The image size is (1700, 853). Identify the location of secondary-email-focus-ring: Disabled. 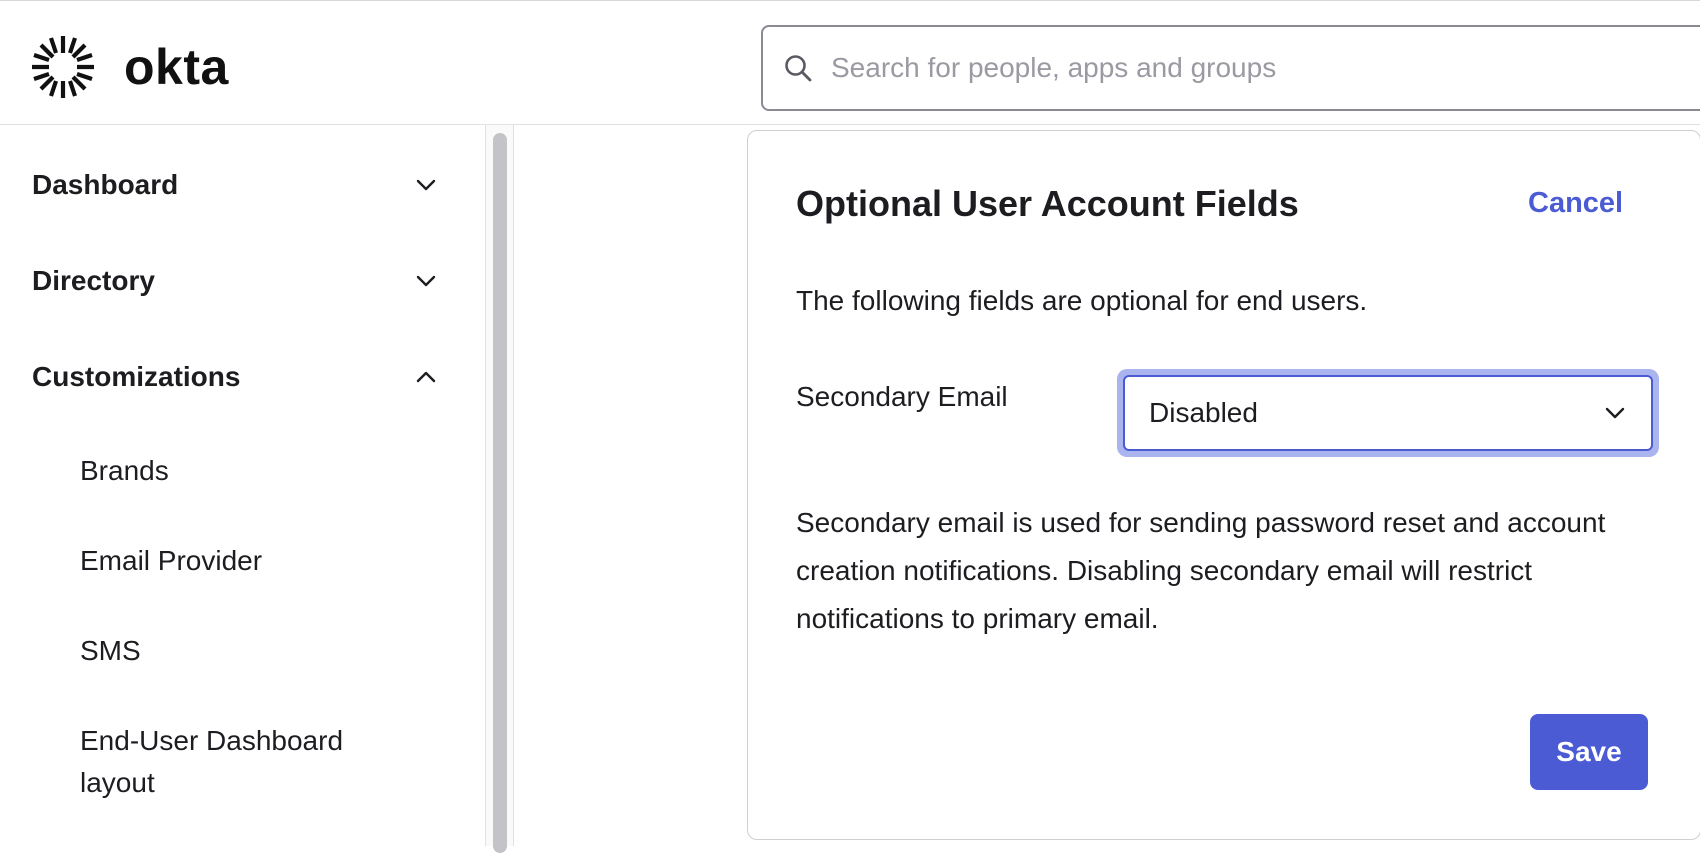
(1388, 413).